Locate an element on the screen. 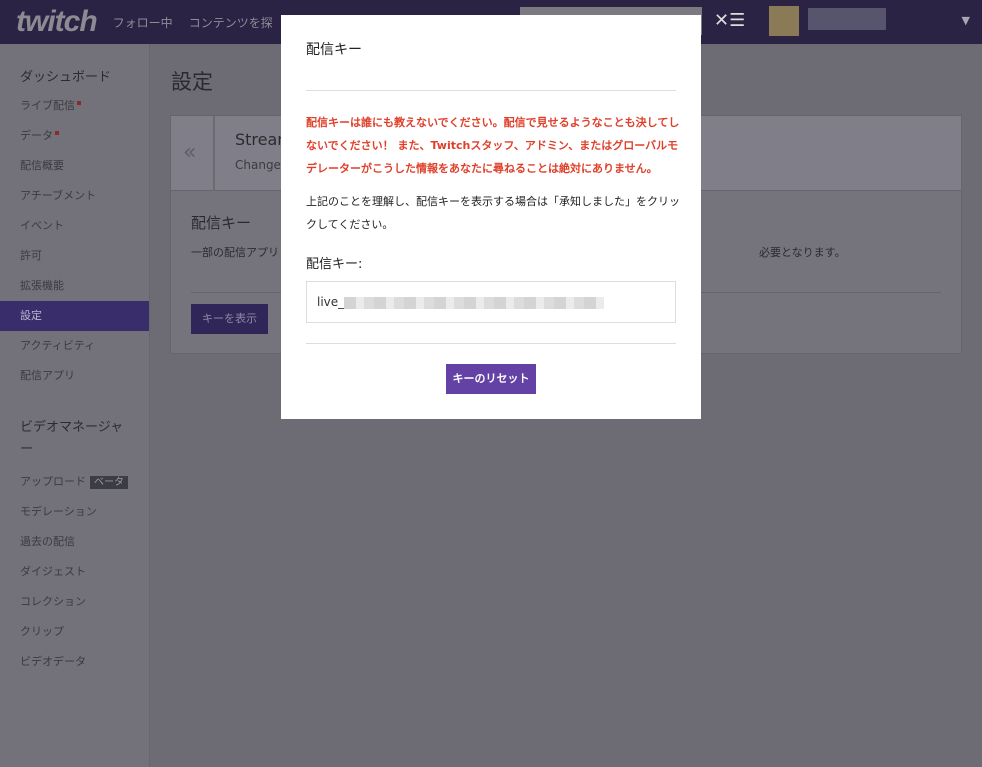 The image size is (982, 767). sidebar-item-label: データ is located at coordinates (36, 135).